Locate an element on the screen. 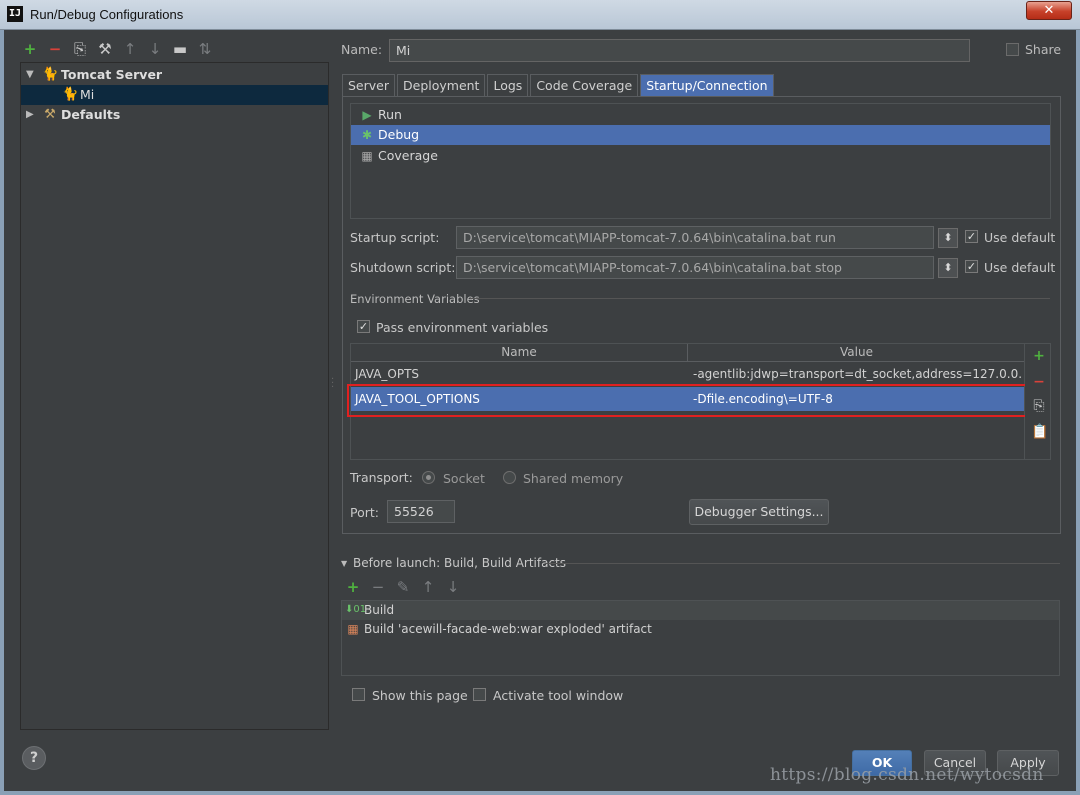 This screenshot has height=795, width=1080. tab-logs: Logs is located at coordinates (508, 85).